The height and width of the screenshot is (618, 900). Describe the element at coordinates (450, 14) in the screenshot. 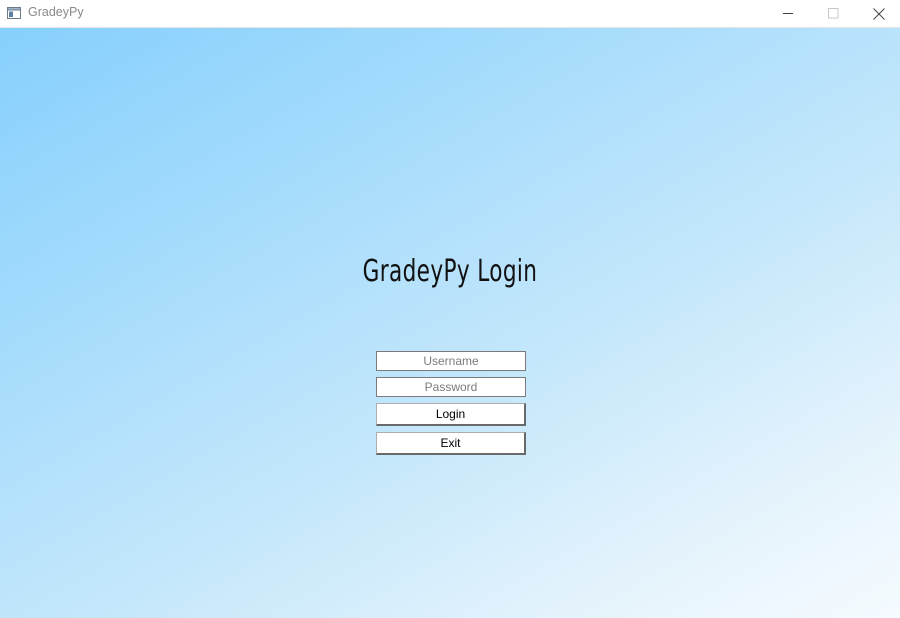

I see `title-bar: GradeyPy` at that location.